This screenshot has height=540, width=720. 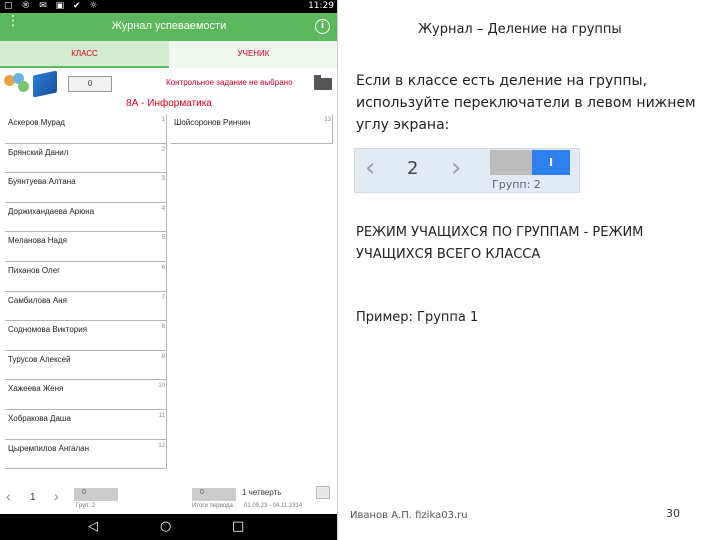 What do you see at coordinates (212, 122) in the screenshot?
I see `student-name: Шойсоронов Ринчин` at bounding box center [212, 122].